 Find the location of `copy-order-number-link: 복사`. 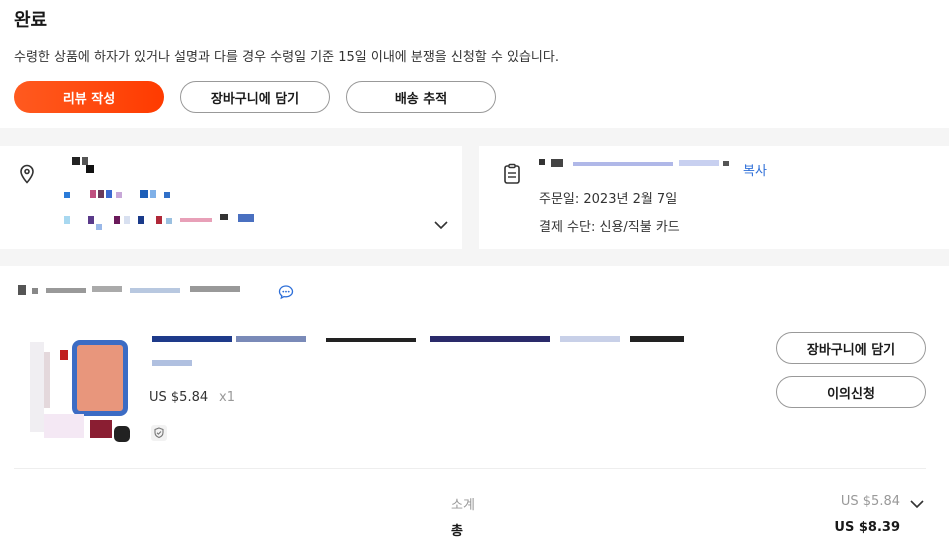

copy-order-number-link: 복사 is located at coordinates (755, 169).